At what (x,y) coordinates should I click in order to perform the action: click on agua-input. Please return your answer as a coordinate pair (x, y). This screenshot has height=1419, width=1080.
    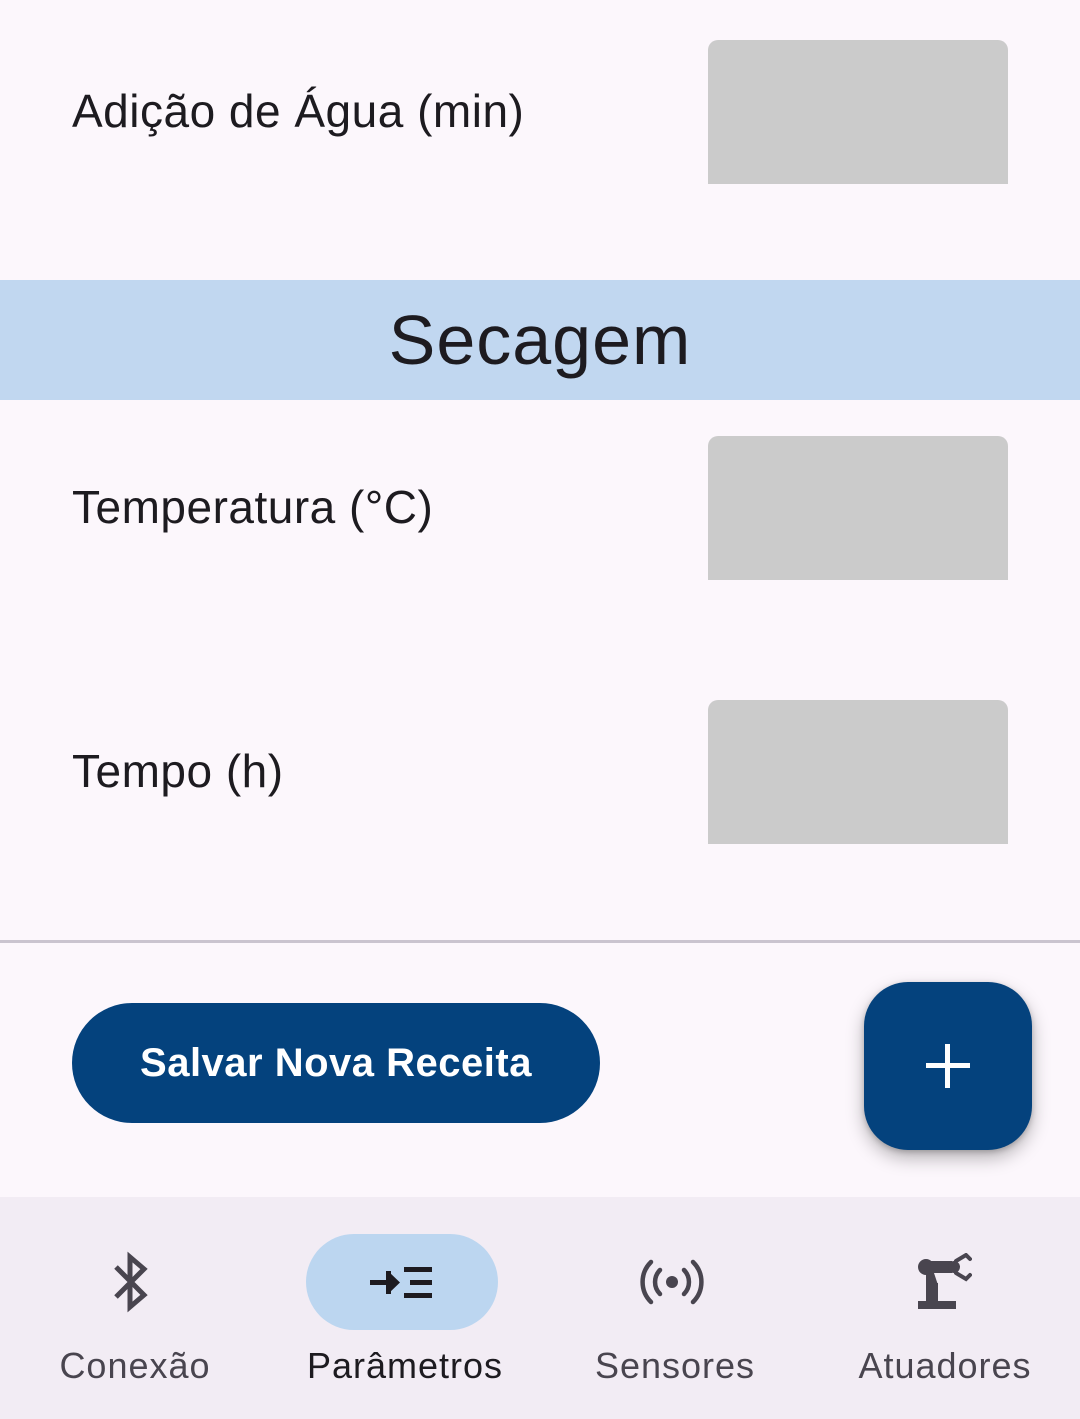
    Looking at the image, I should click on (858, 112).